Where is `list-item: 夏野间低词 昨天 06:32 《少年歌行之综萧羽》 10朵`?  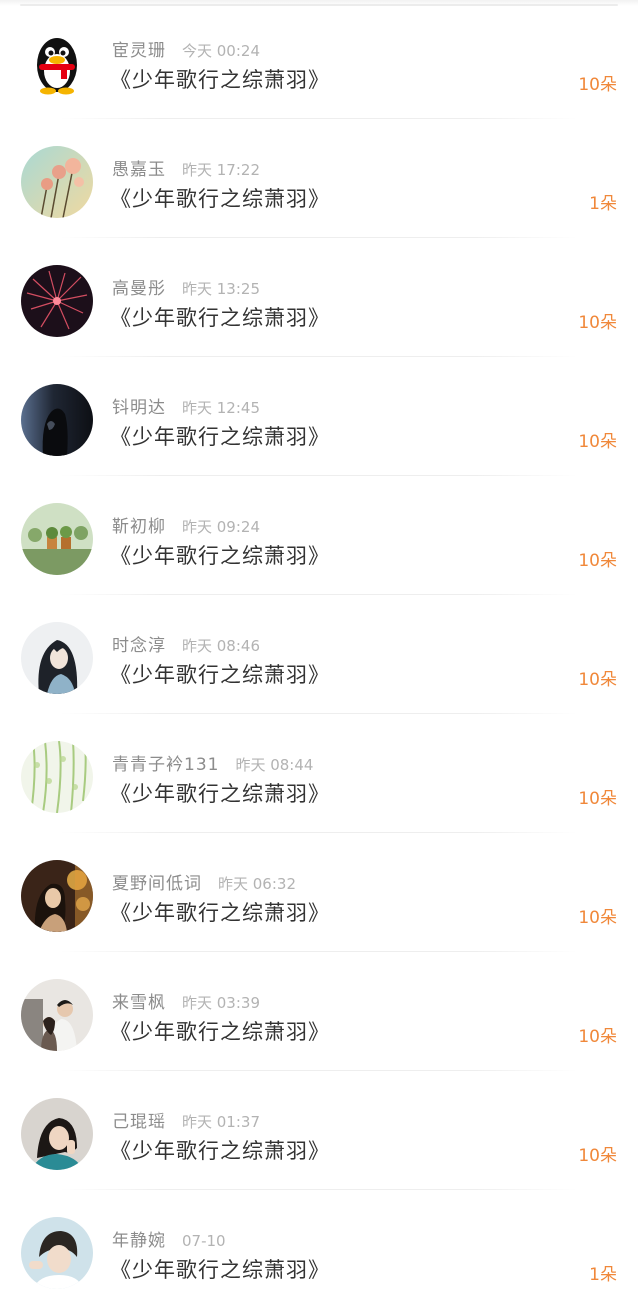 list-item: 夏野间低词 昨天 06:32 《少年歌行之综萧羽》 10朵 is located at coordinates (319, 892).